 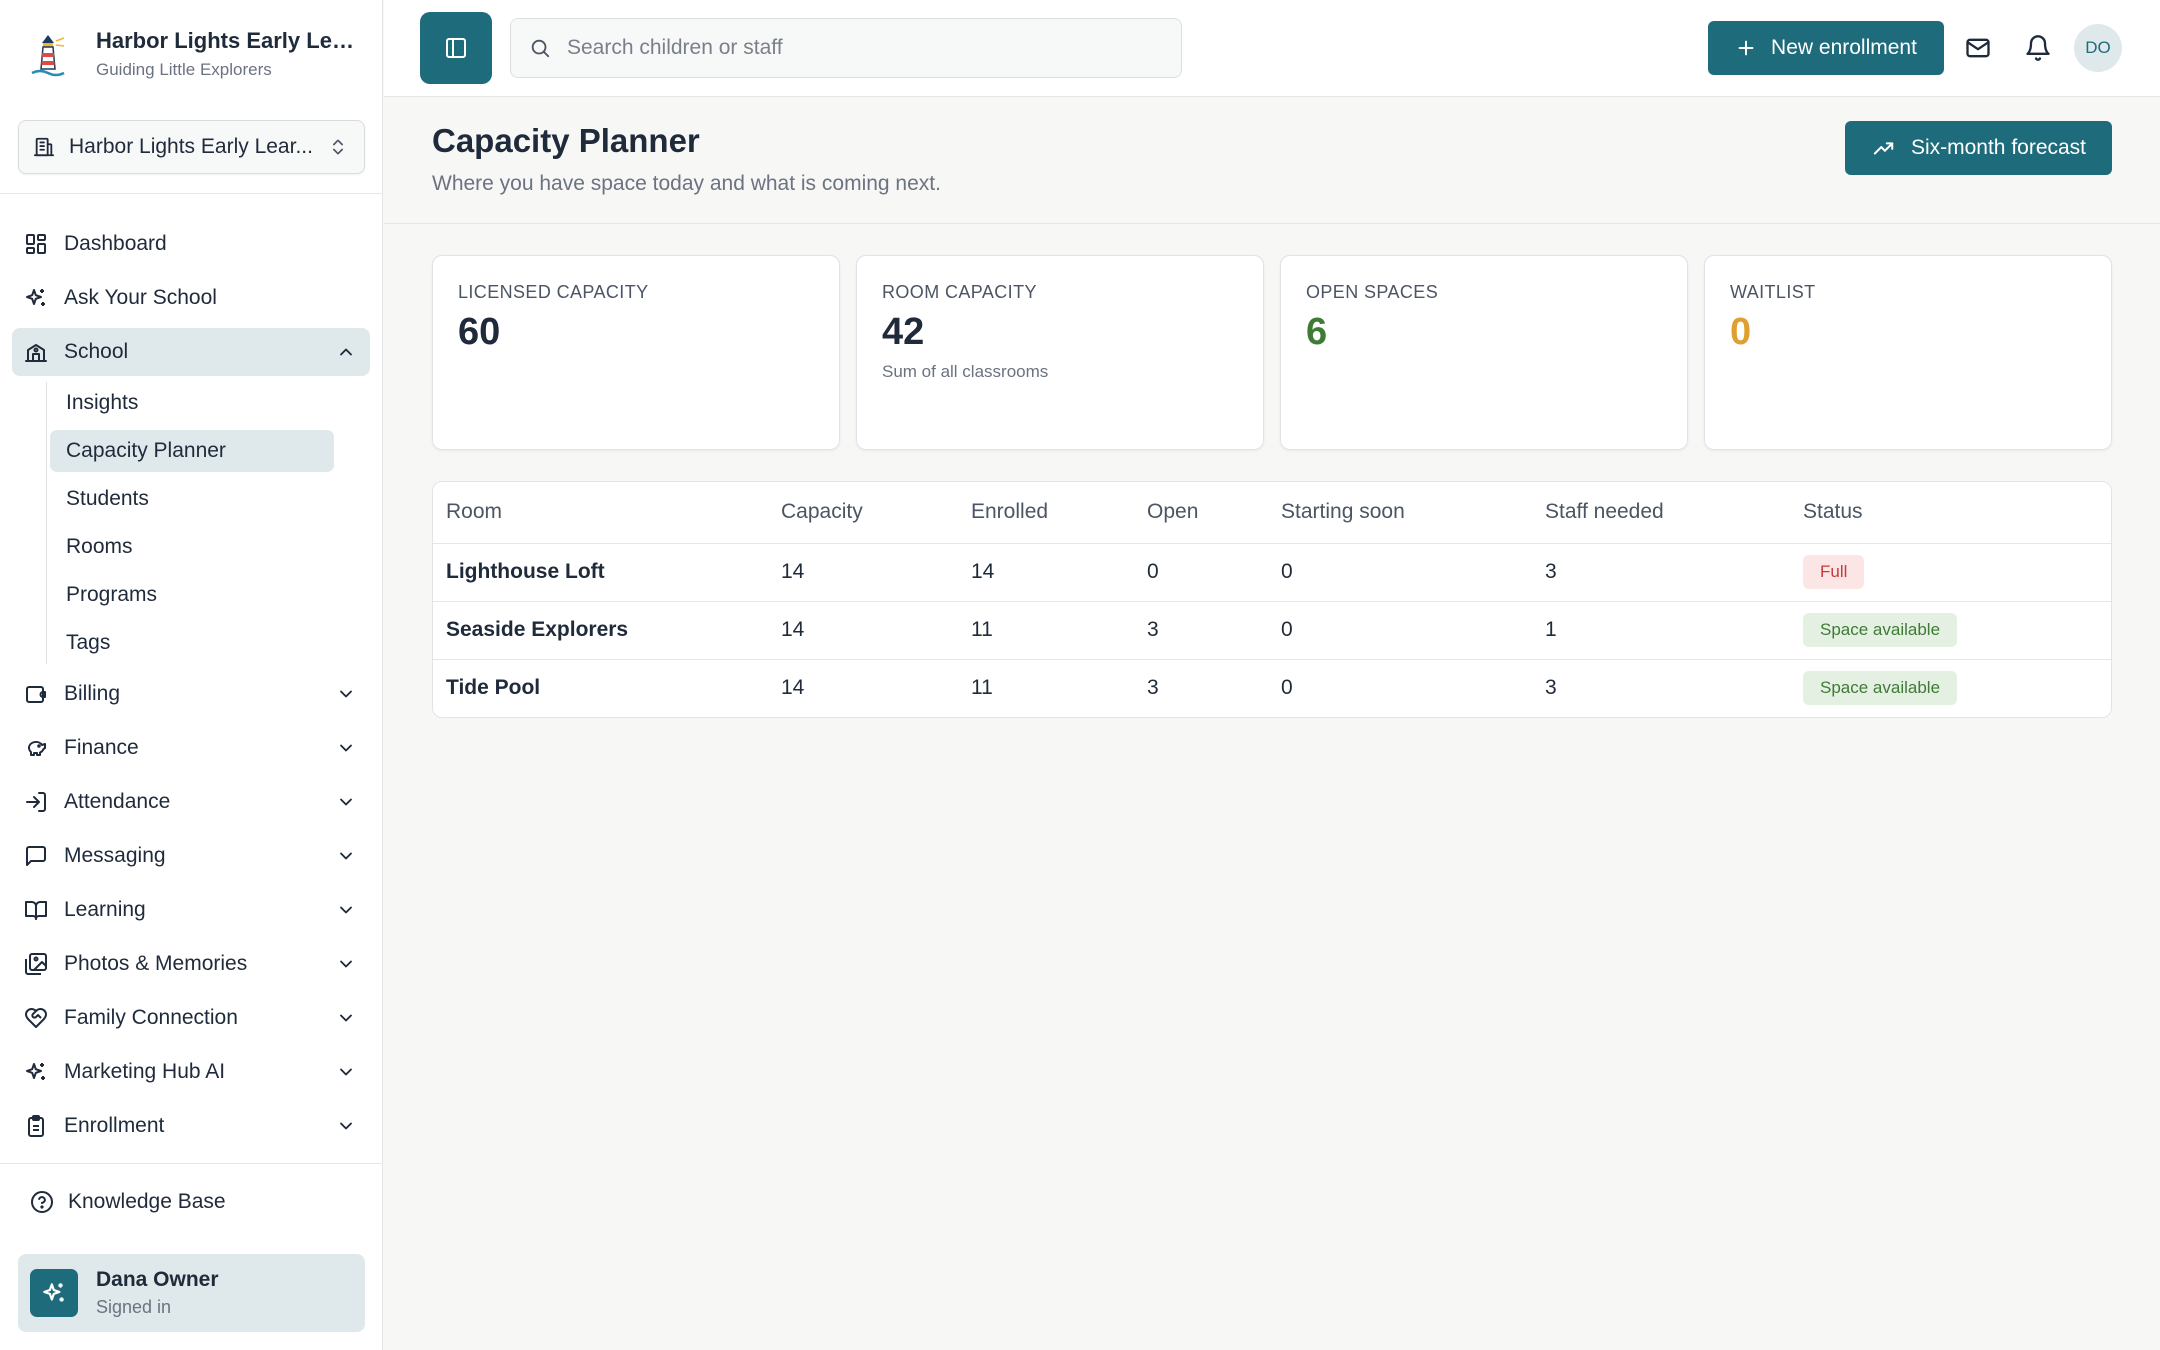 I want to click on sidebar-item-marketing-hub-ai: Marketing Hub AI, so click(x=191, y=1072).